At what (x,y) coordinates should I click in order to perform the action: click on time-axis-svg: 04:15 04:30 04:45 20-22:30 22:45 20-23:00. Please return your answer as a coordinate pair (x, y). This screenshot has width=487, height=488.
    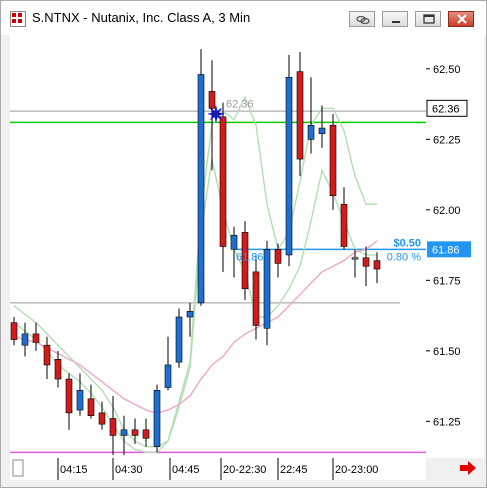
    Looking at the image, I should click on (195, 469).